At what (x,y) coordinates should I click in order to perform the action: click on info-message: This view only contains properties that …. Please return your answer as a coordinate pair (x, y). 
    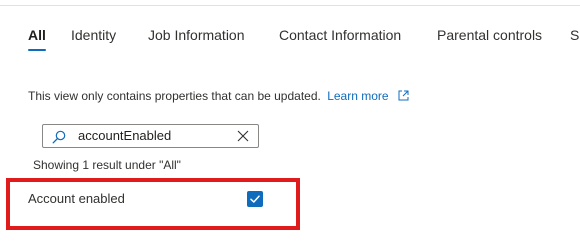
    Looking at the image, I should click on (218, 96).